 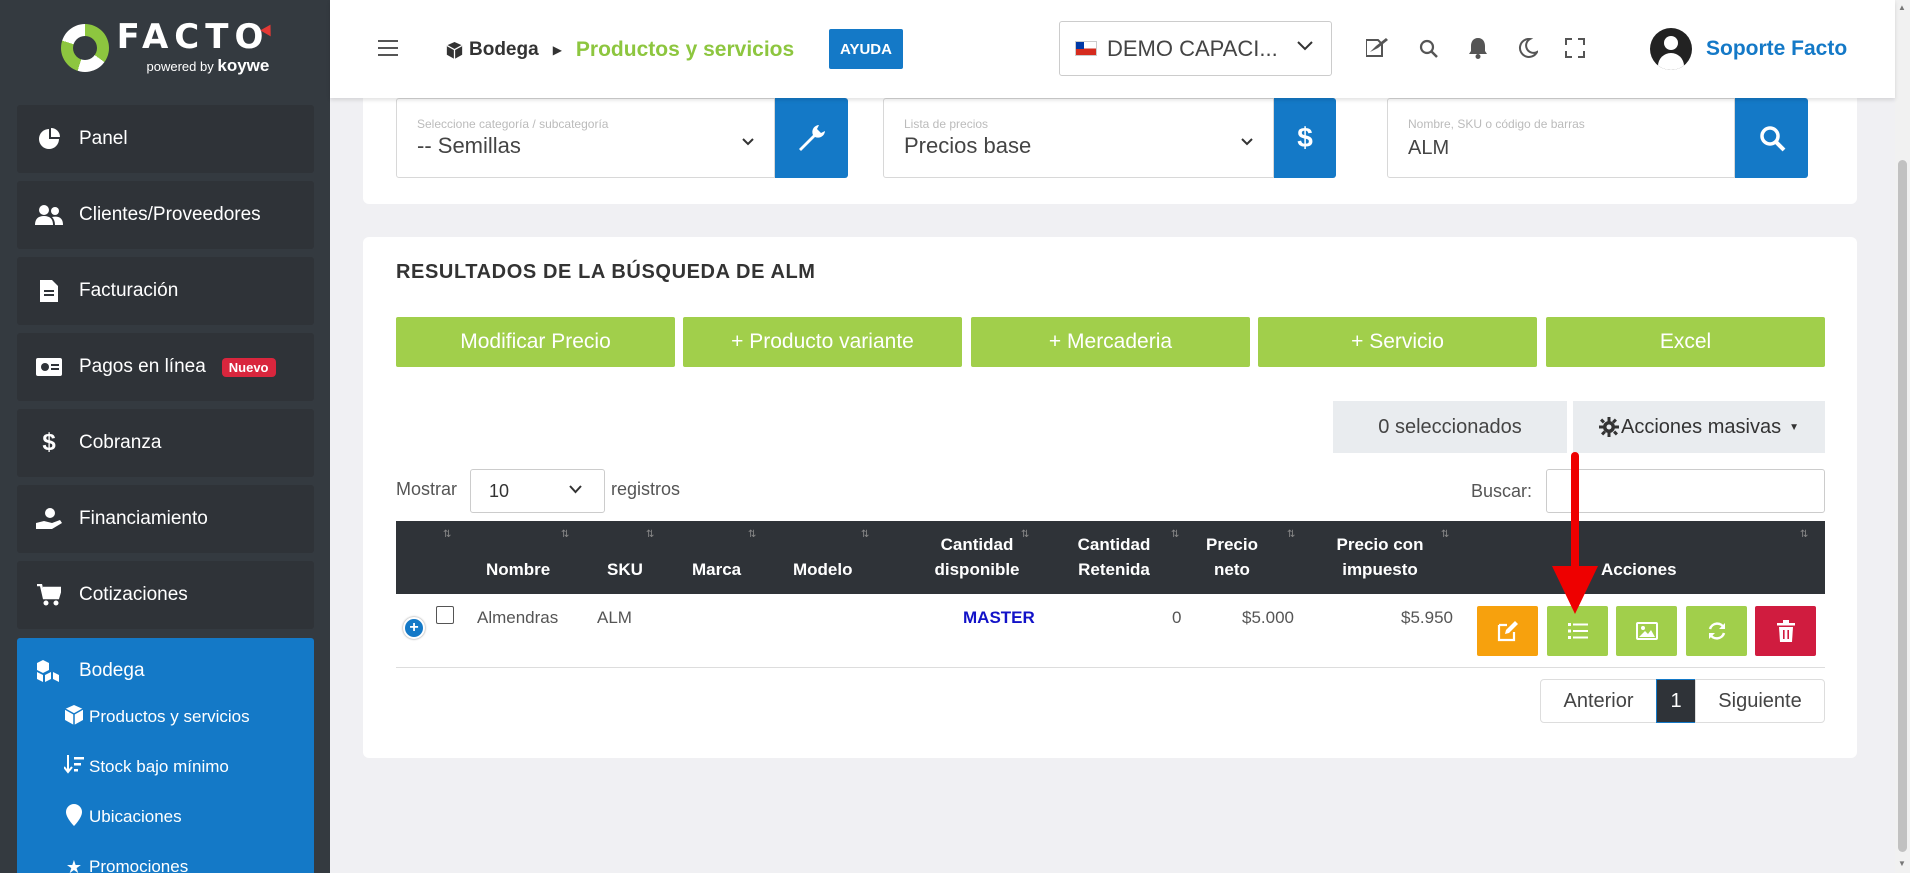 I want to click on col-precio-impuesto-line1: Precio con, so click(x=1380, y=544).